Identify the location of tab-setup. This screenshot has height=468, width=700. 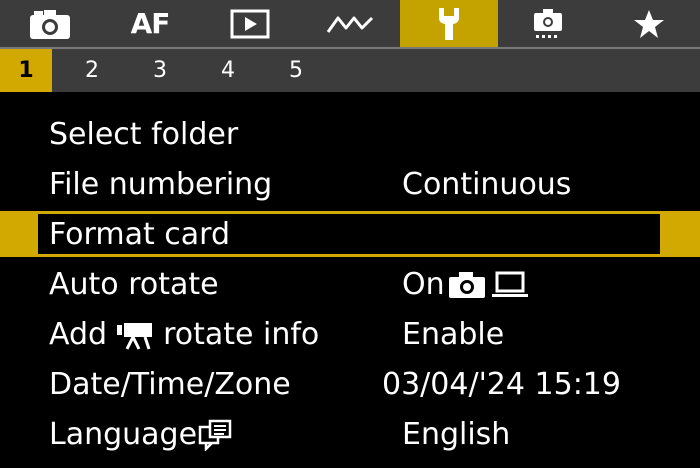
(449, 23).